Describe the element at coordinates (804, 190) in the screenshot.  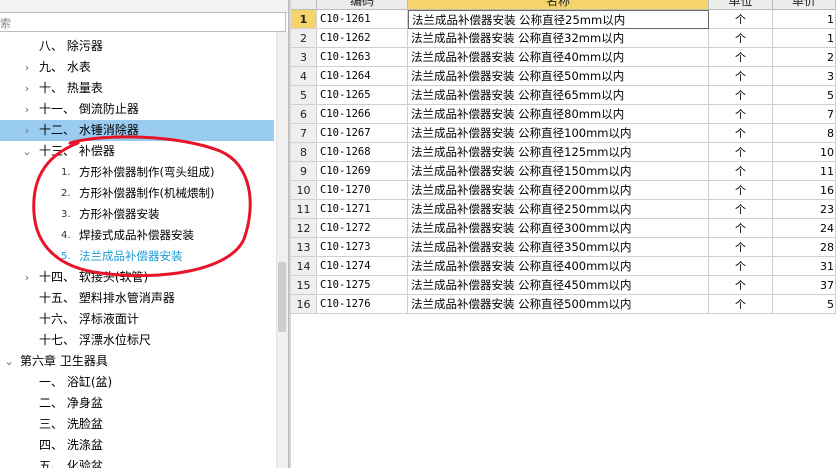
I see `price-cell: 16` at that location.